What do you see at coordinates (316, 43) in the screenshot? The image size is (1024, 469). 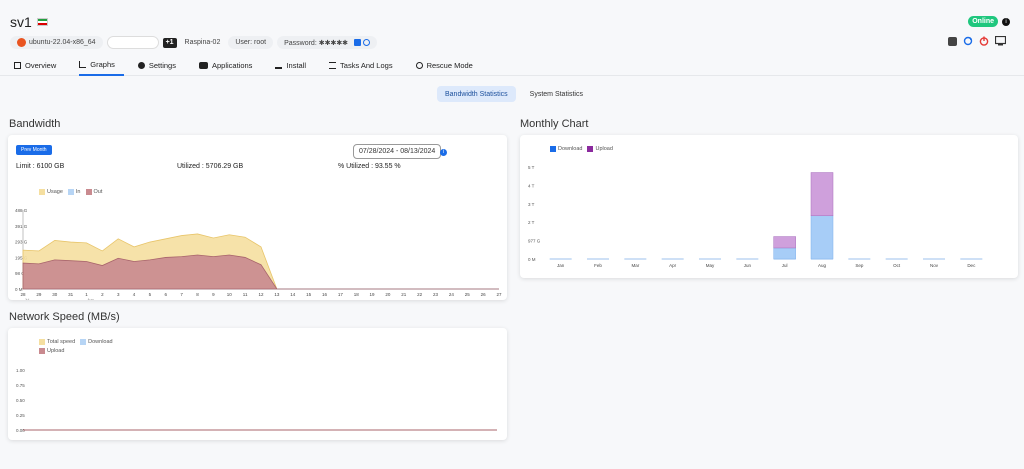 I see `password-label: Password: ✱✱✱✱✱` at bounding box center [316, 43].